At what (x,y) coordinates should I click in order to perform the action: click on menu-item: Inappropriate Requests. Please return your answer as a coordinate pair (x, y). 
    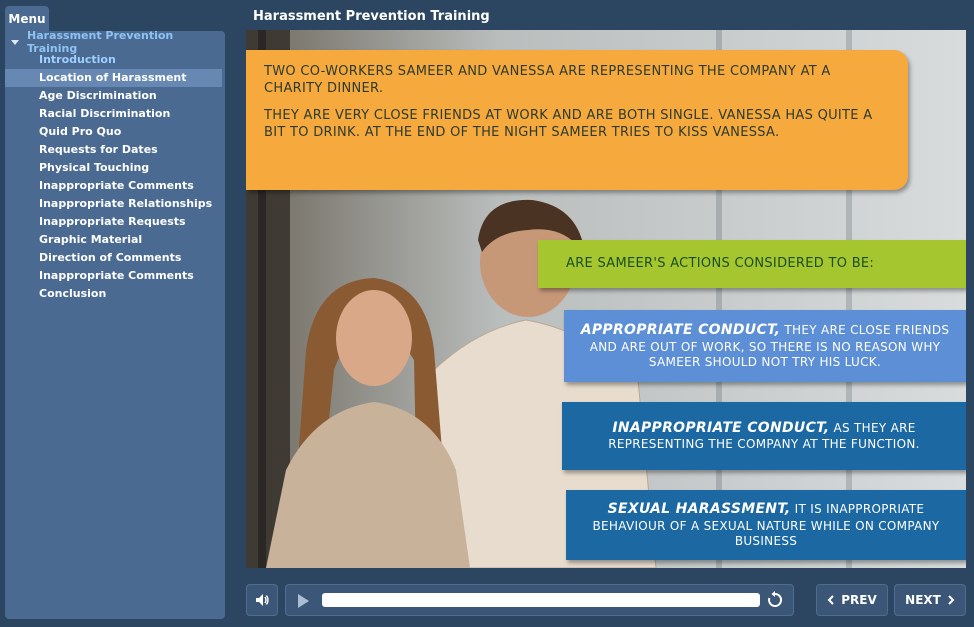
    Looking at the image, I should click on (113, 222).